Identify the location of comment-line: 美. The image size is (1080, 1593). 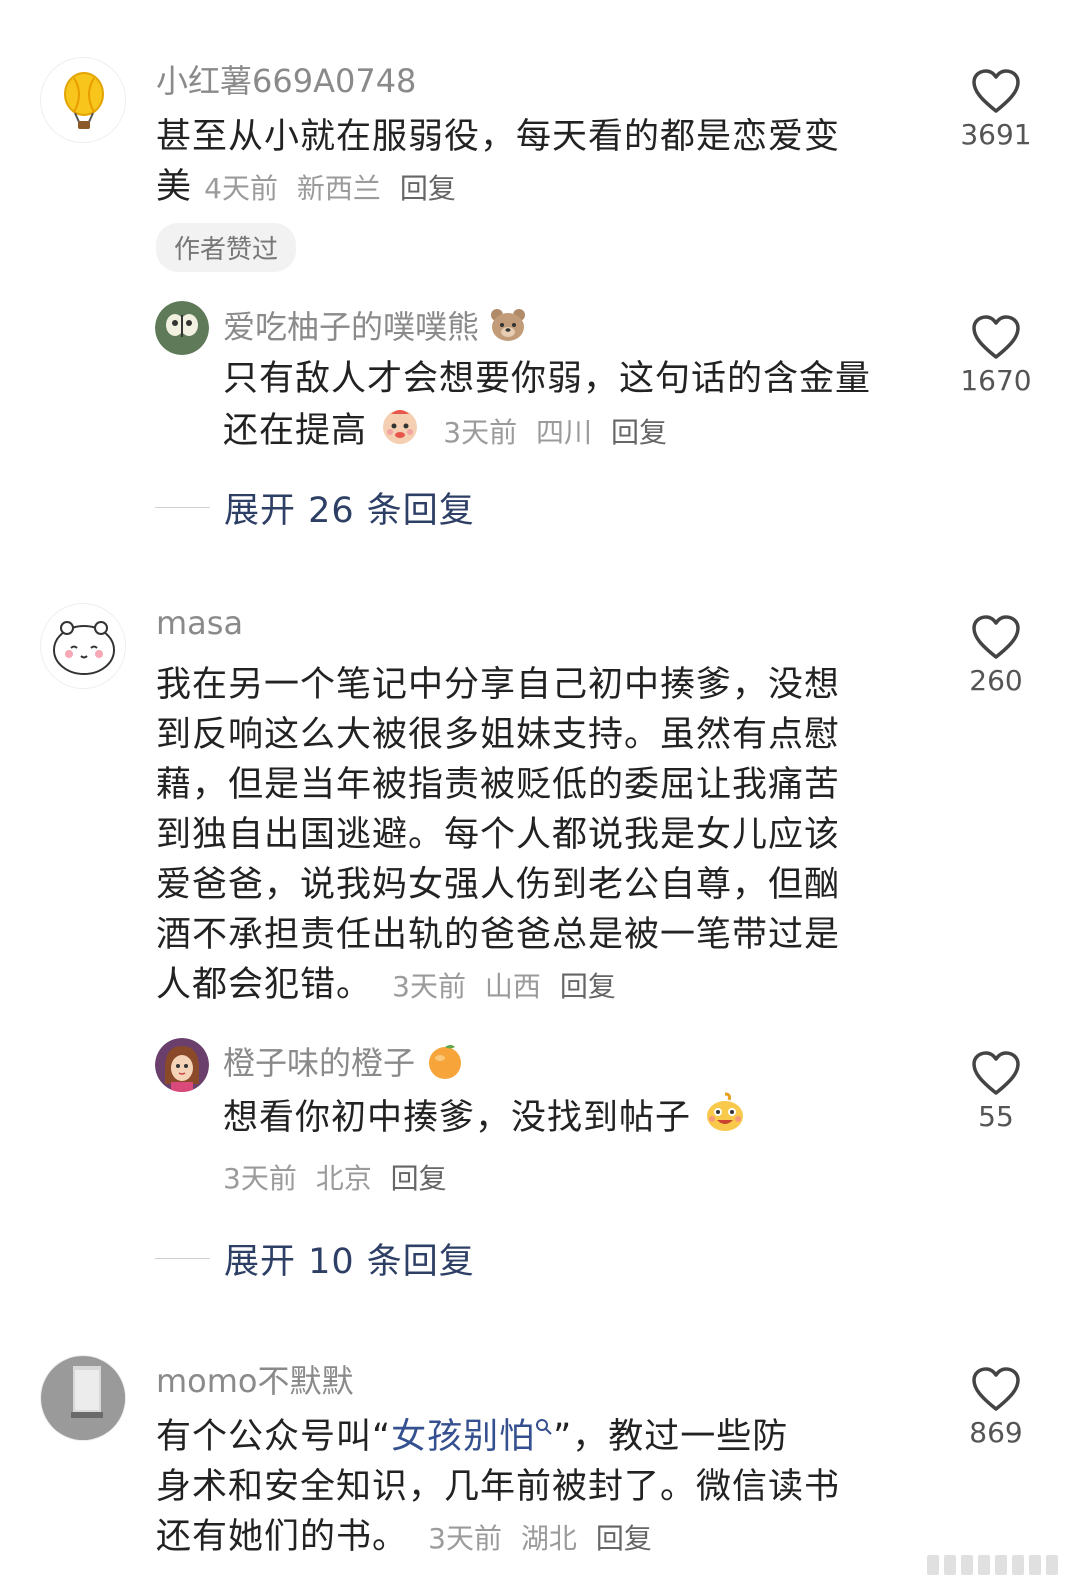
(174, 187).